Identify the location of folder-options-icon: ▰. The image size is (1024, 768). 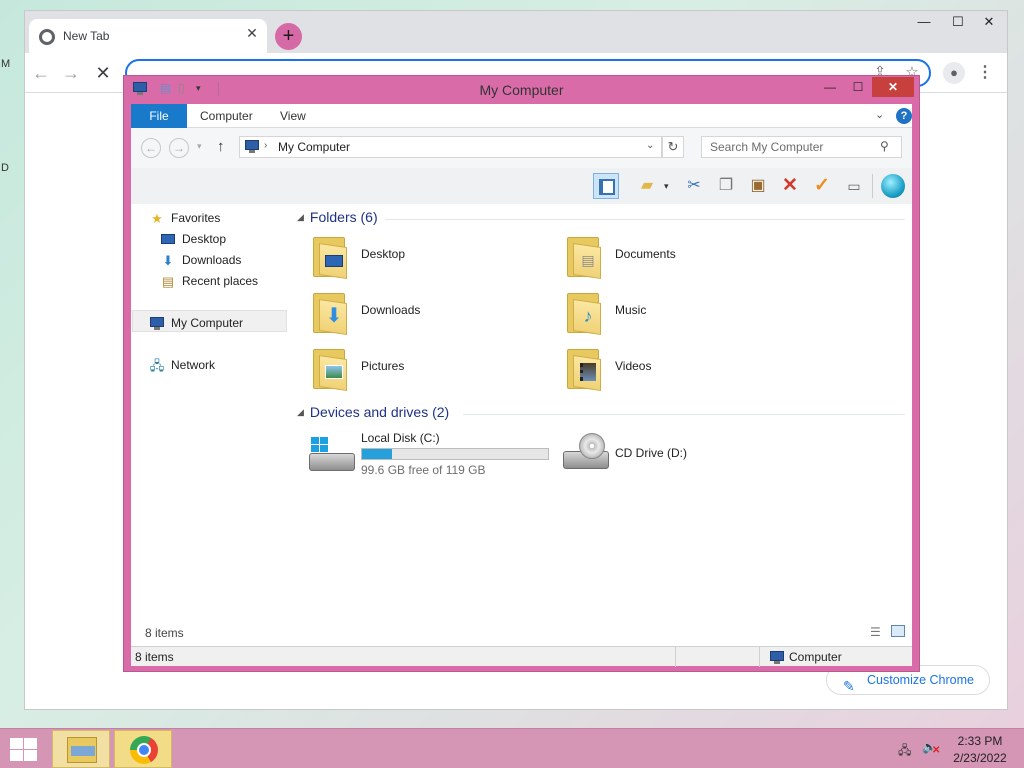
(647, 186).